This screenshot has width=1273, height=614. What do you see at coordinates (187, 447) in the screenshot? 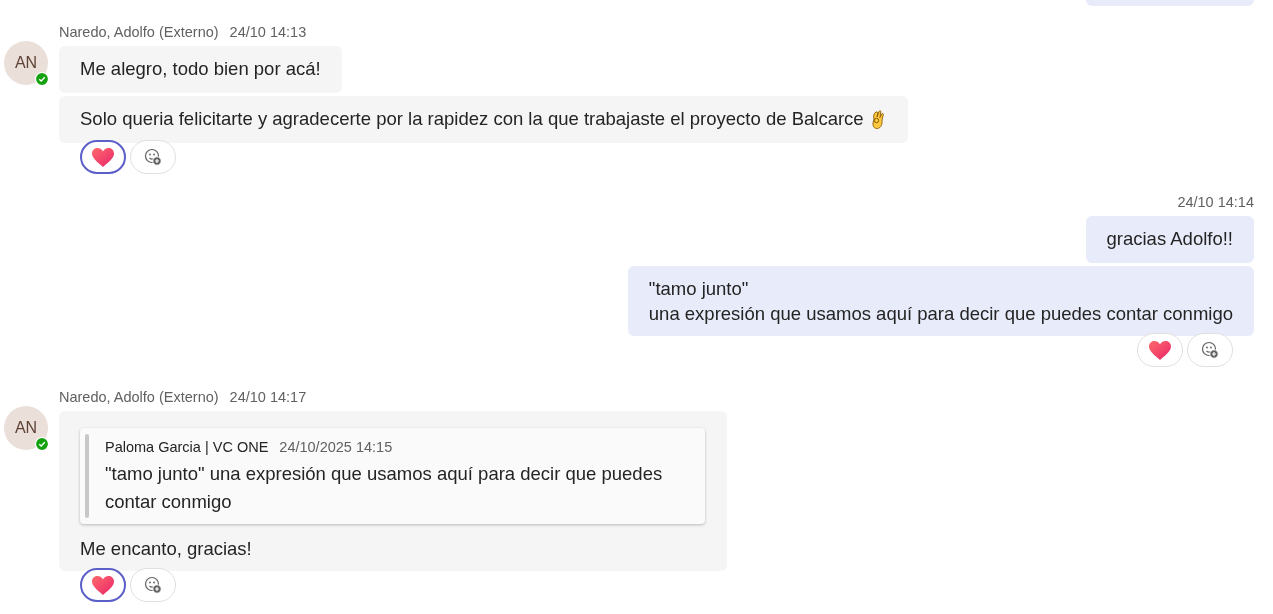
I see `quote-author: Paloma Garcia | VC ONE` at bounding box center [187, 447].